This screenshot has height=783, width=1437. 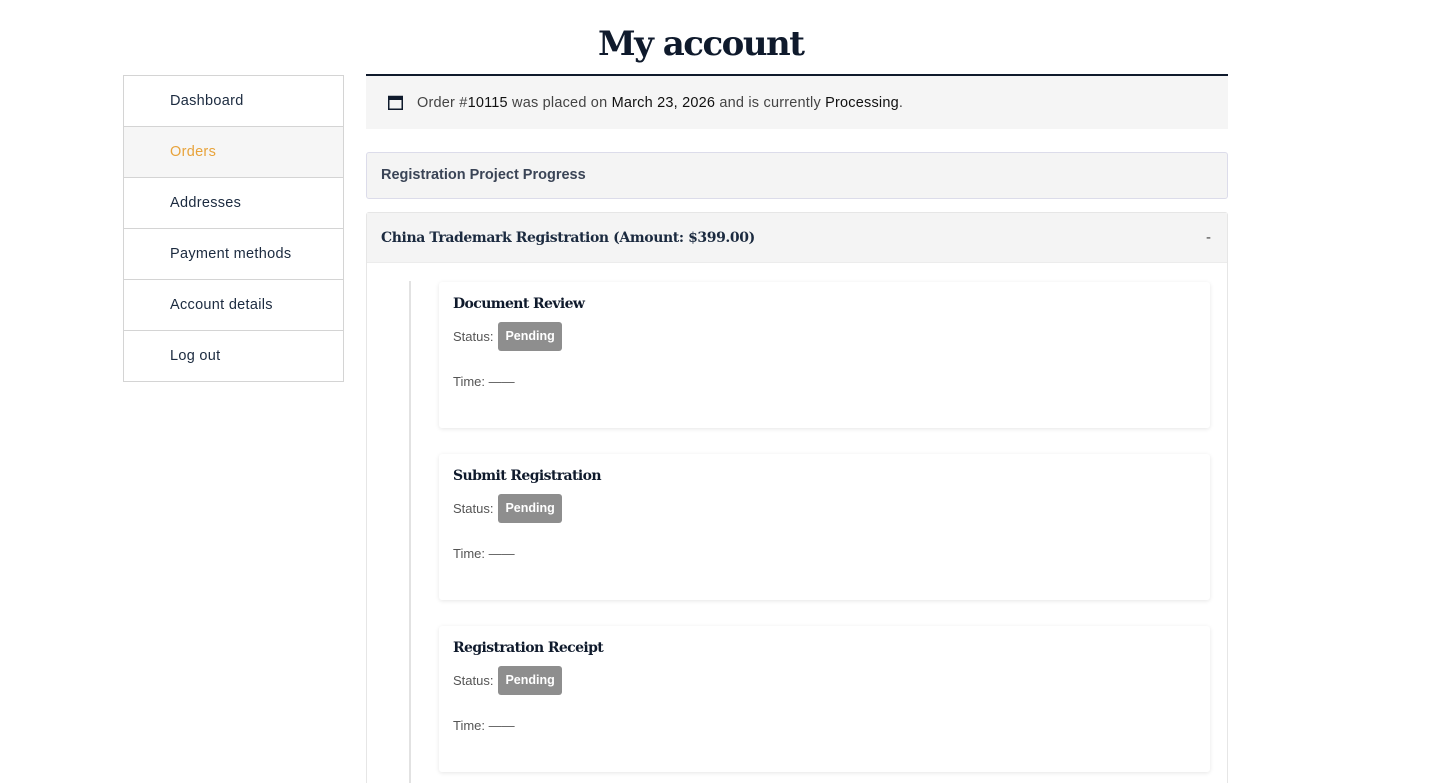 What do you see at coordinates (395, 102) in the screenshot?
I see `calendar-icon` at bounding box center [395, 102].